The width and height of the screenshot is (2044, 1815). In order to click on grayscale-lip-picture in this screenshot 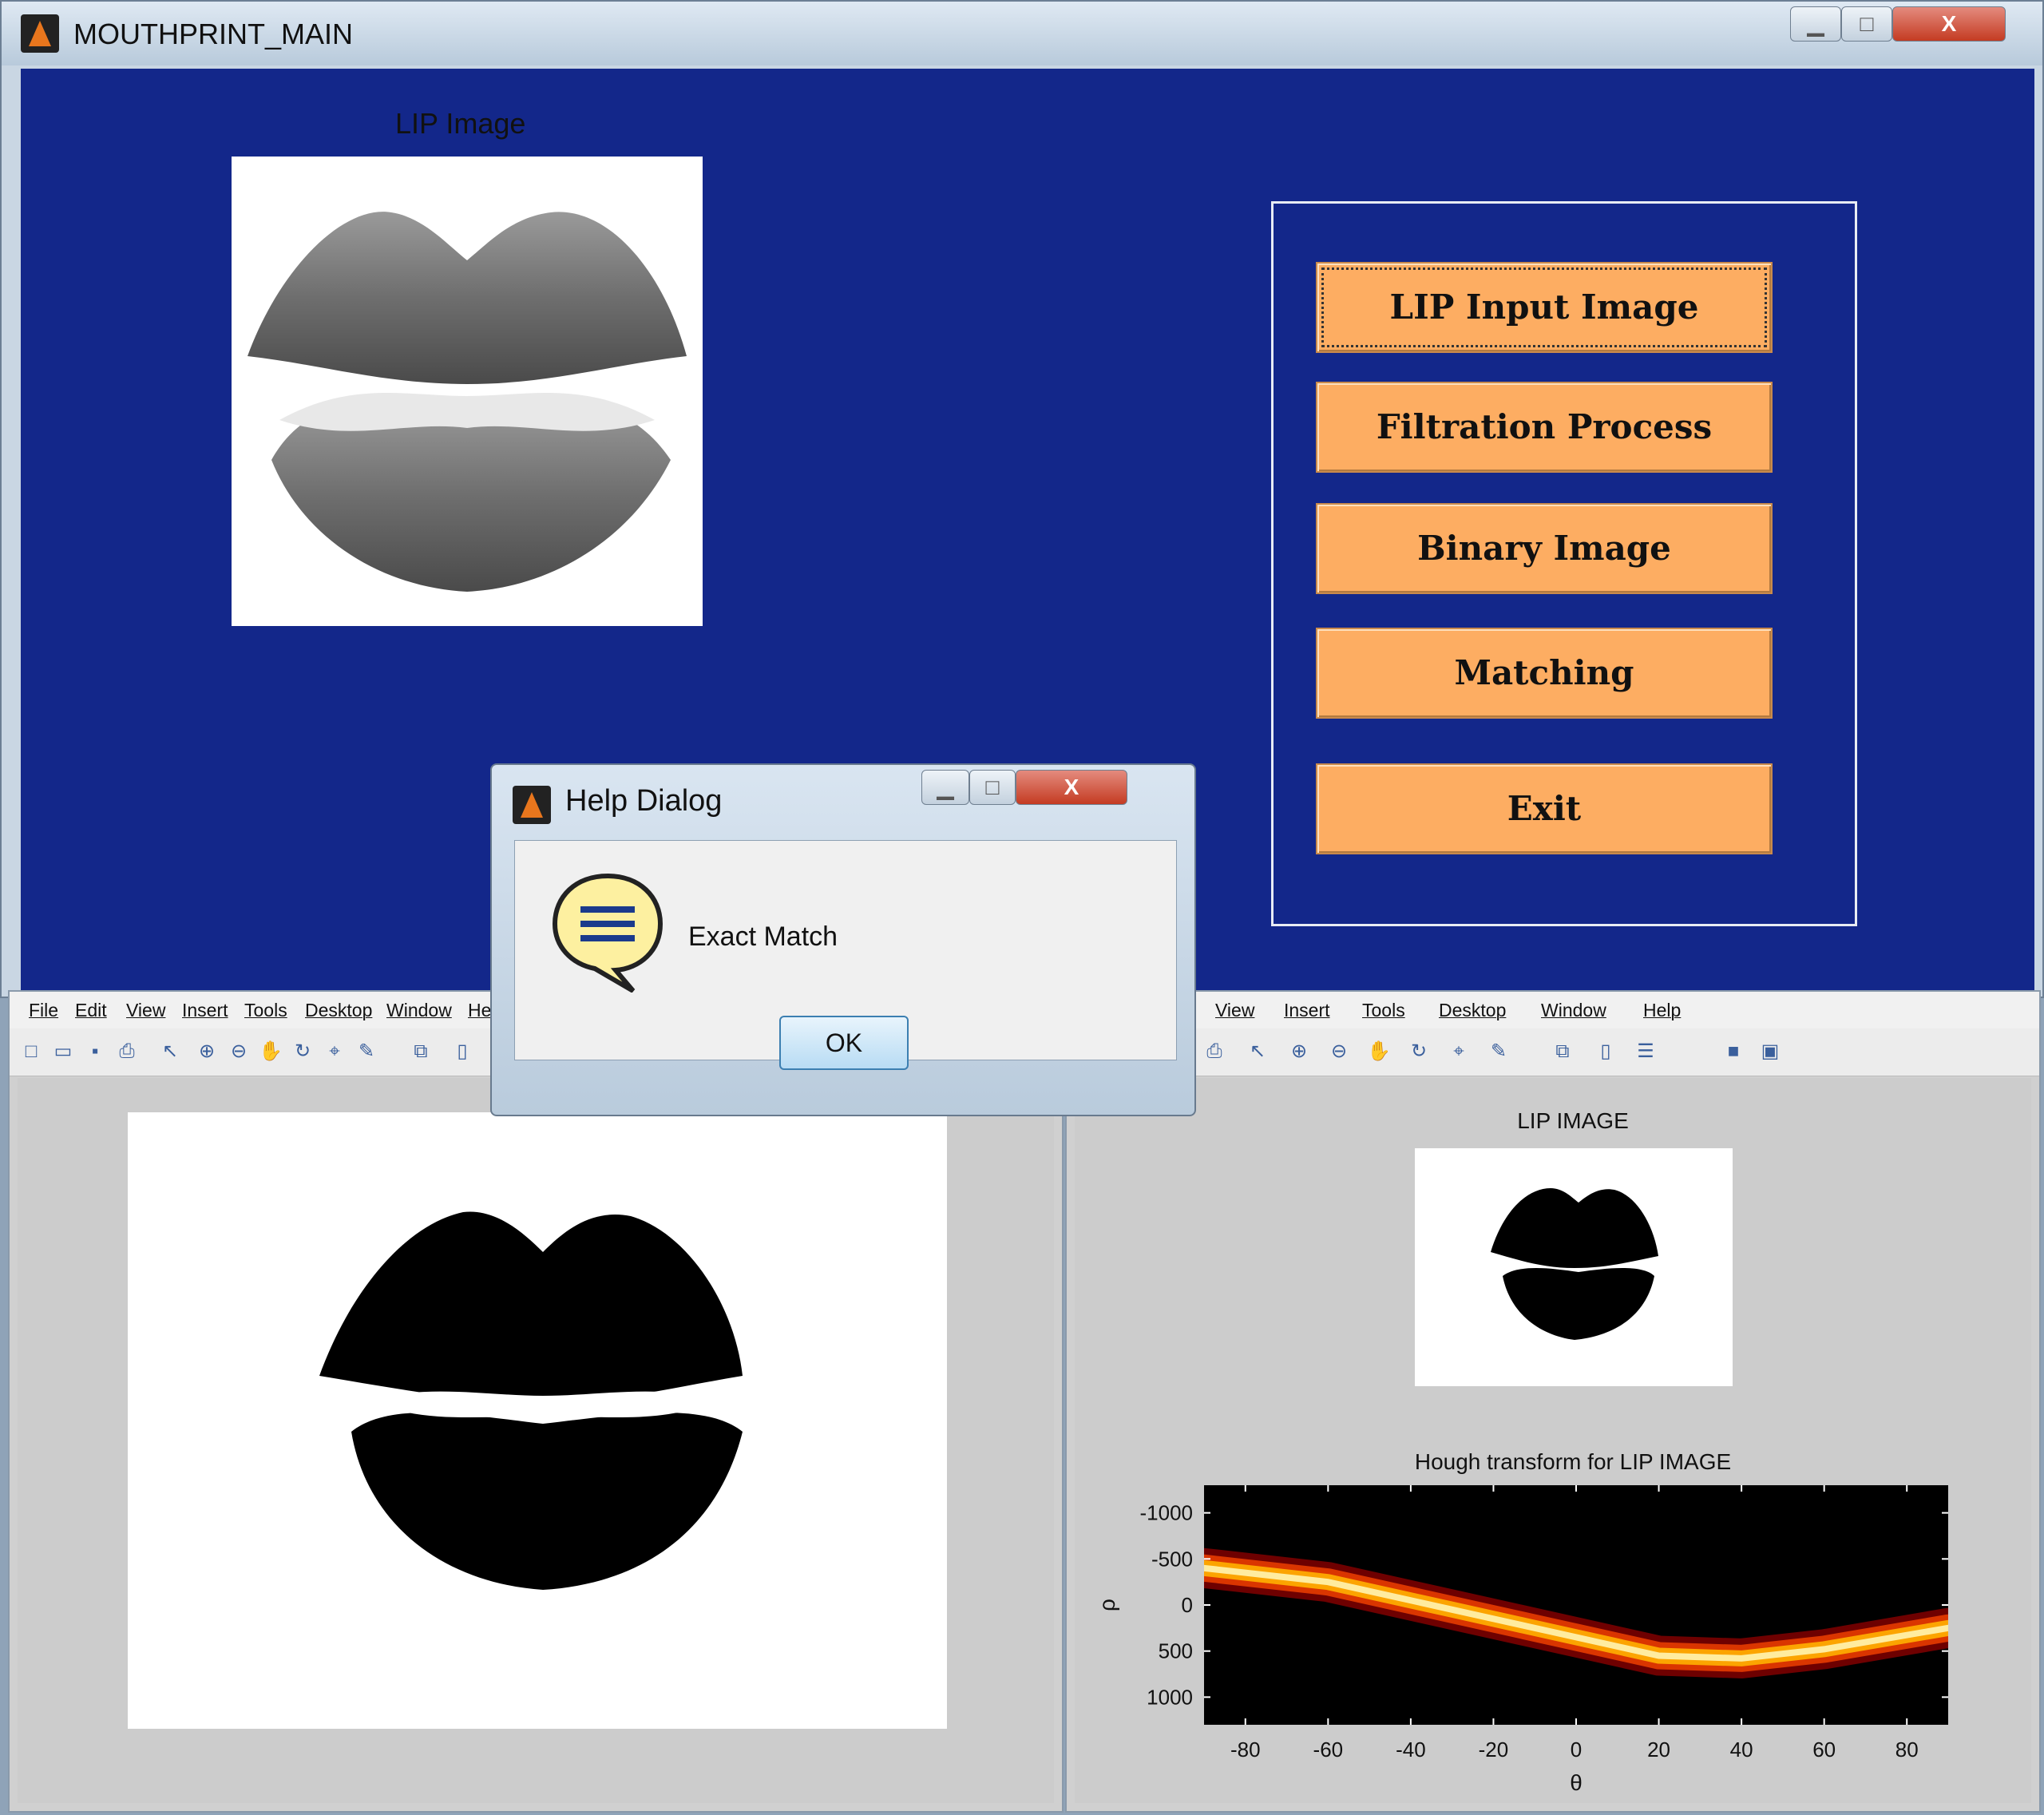, I will do `click(467, 402)`.